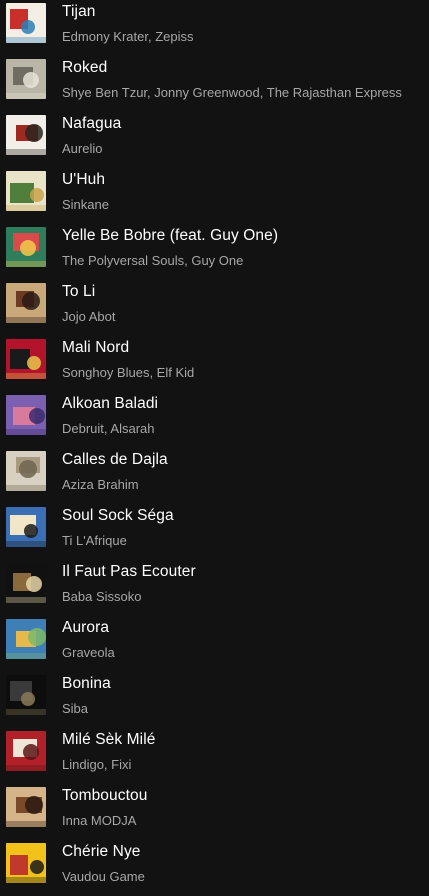  What do you see at coordinates (214, 140) in the screenshot?
I see `track-row: Nafagua Aurelio` at bounding box center [214, 140].